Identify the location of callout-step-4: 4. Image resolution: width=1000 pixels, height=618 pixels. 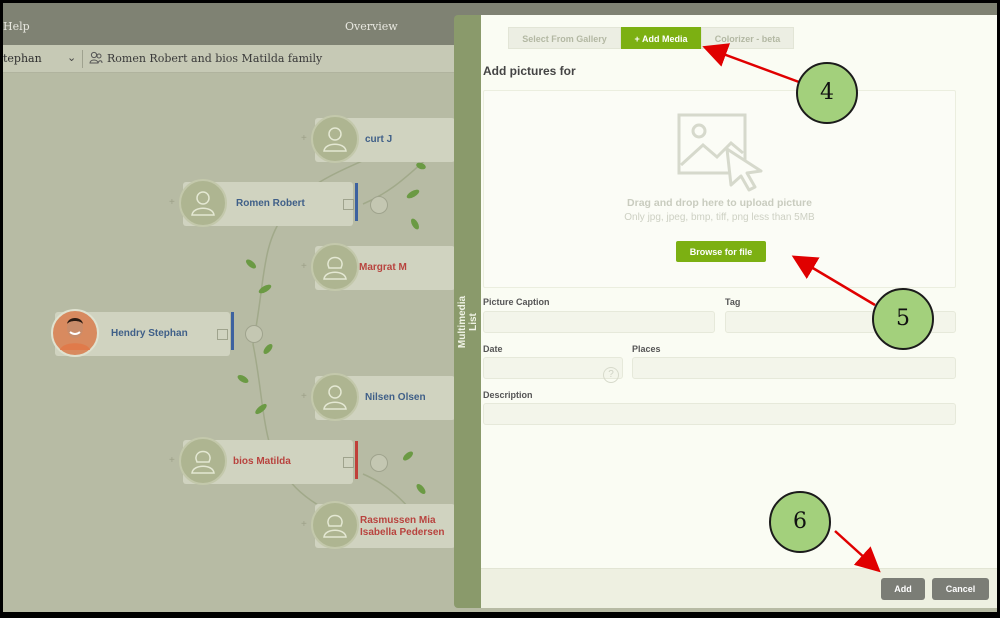
(827, 93).